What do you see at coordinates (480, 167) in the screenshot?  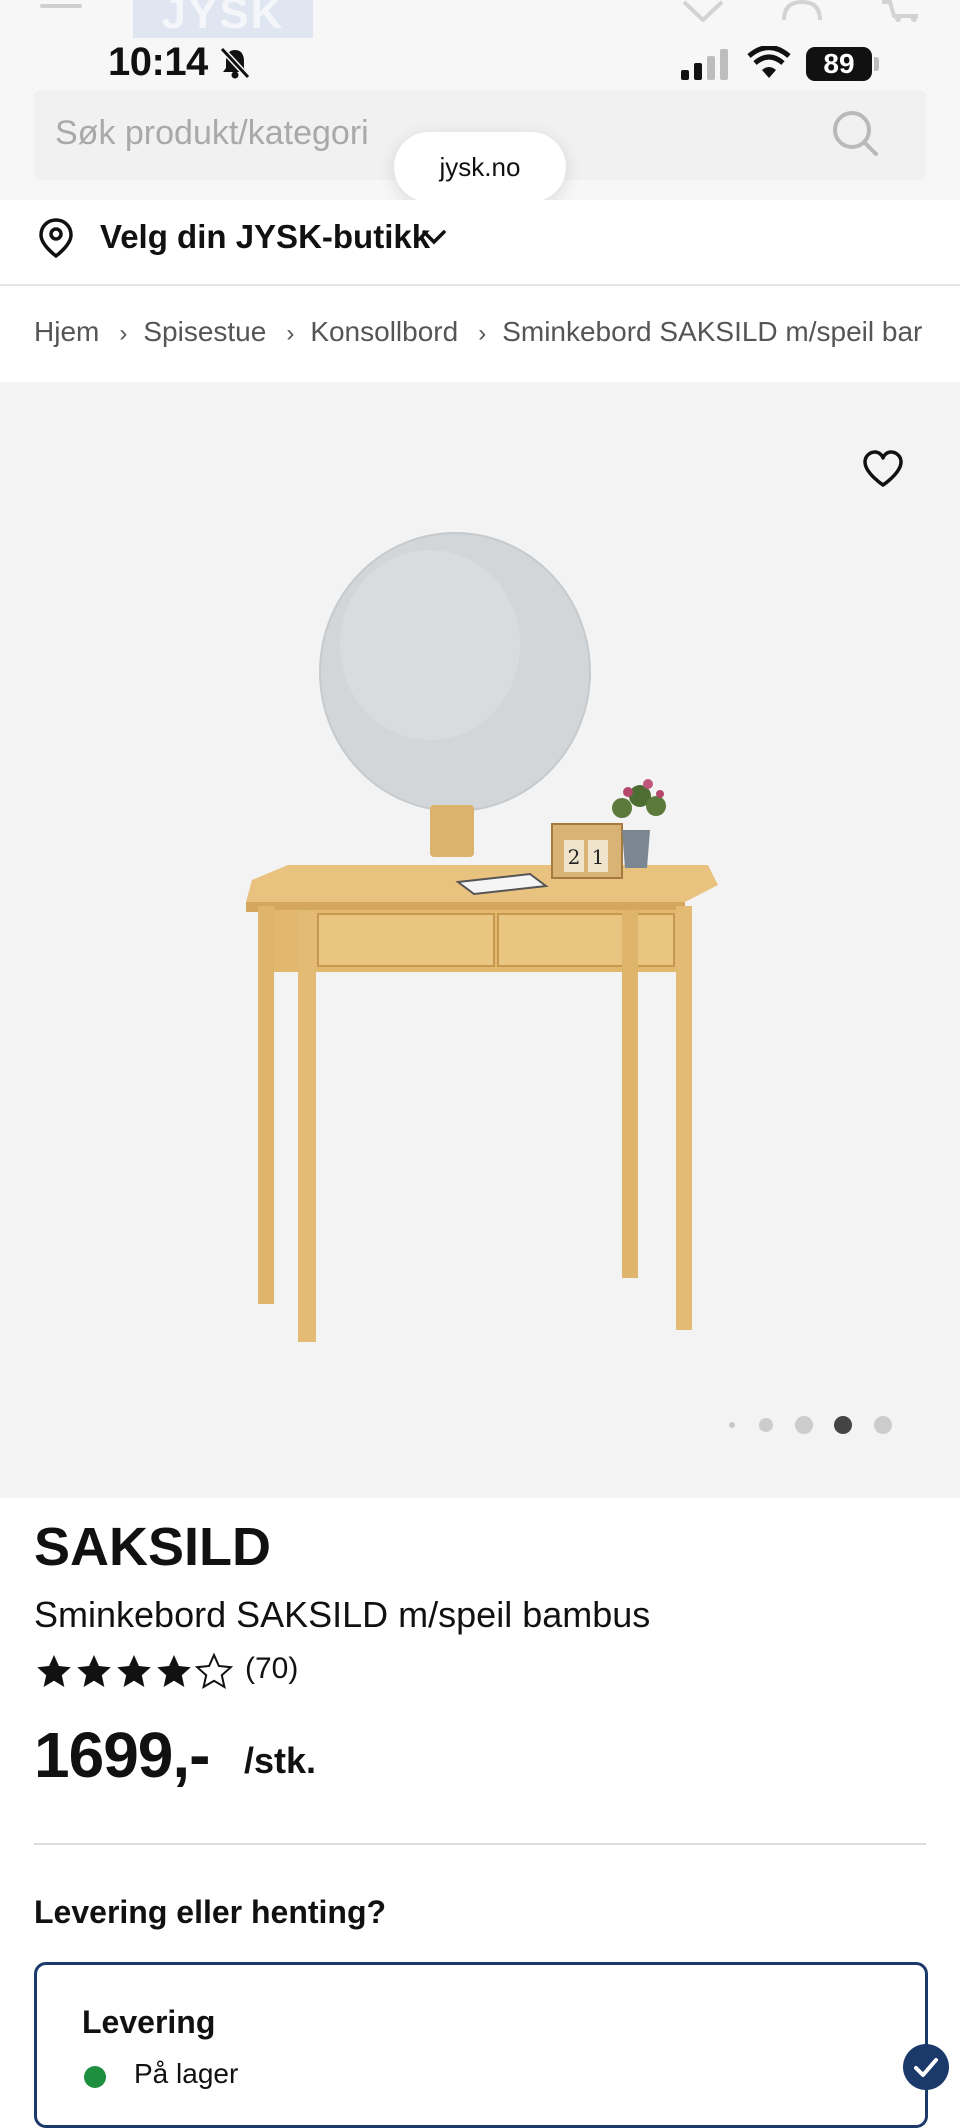 I see `browser-url-pill: jysk.no` at bounding box center [480, 167].